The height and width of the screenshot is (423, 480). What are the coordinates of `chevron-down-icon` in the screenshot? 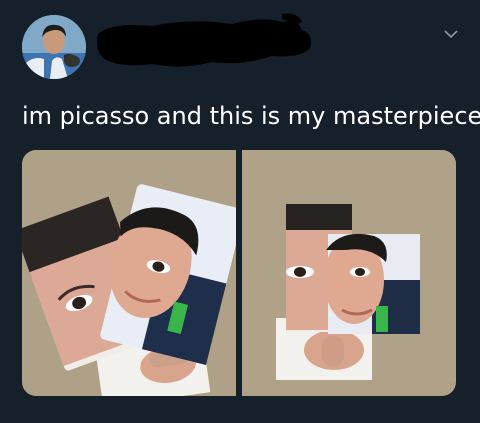 It's located at (451, 33).